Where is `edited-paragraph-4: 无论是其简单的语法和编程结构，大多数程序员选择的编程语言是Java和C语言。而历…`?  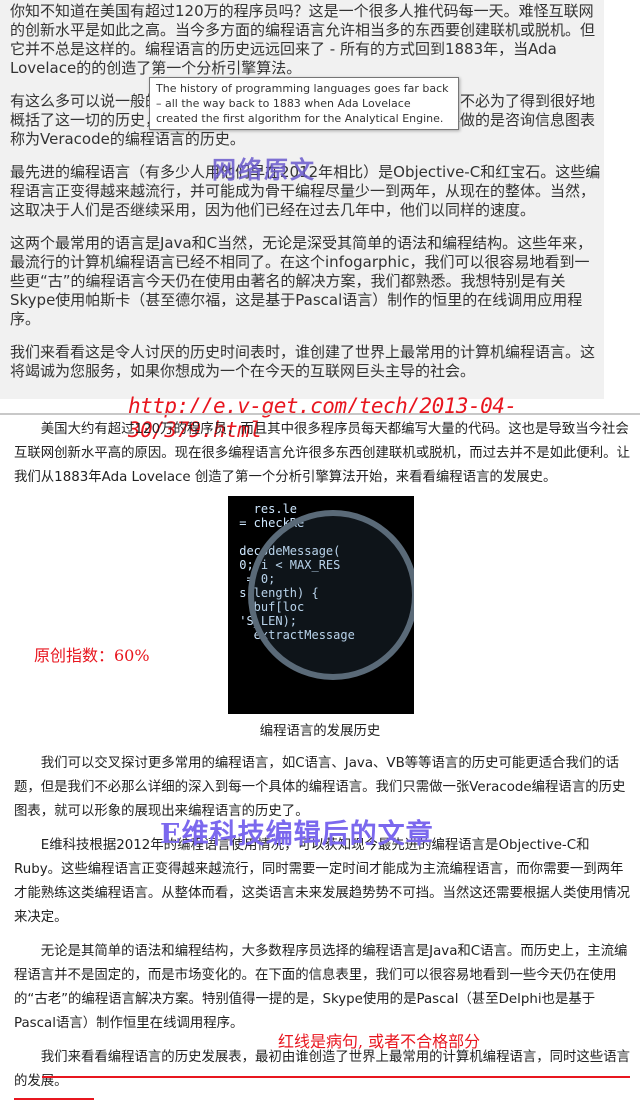
edited-paragraph-4: 无论是其简单的语法和编程结构，大多数程序员选择的编程语言是Java和C语言。而历… is located at coordinates (321, 987).